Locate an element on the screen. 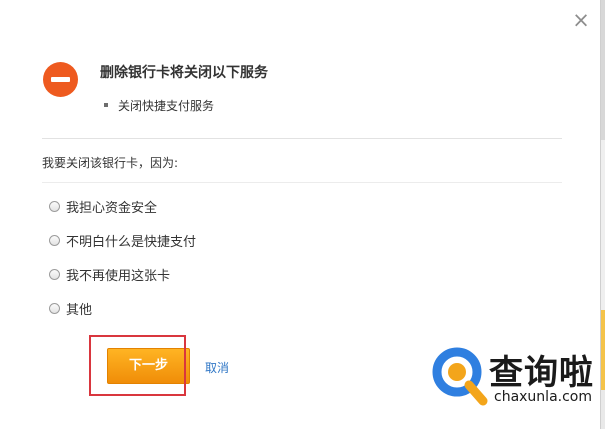 This screenshot has height=429, width=605. reason-option-label: 其他 is located at coordinates (79, 310).